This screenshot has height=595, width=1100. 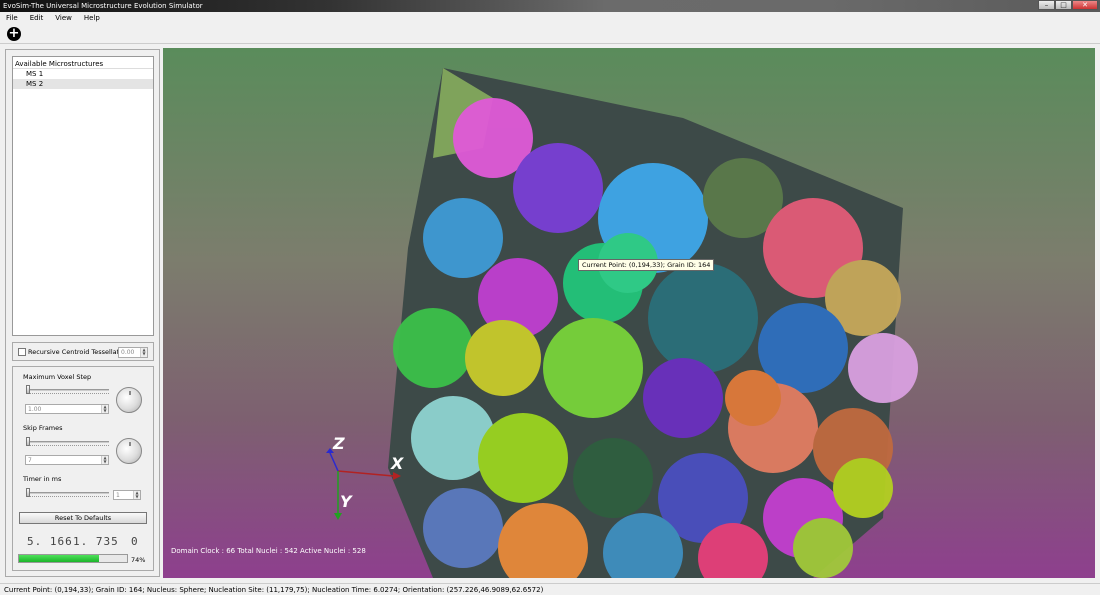 What do you see at coordinates (129, 451) in the screenshot?
I see `skip-frames-dial` at bounding box center [129, 451].